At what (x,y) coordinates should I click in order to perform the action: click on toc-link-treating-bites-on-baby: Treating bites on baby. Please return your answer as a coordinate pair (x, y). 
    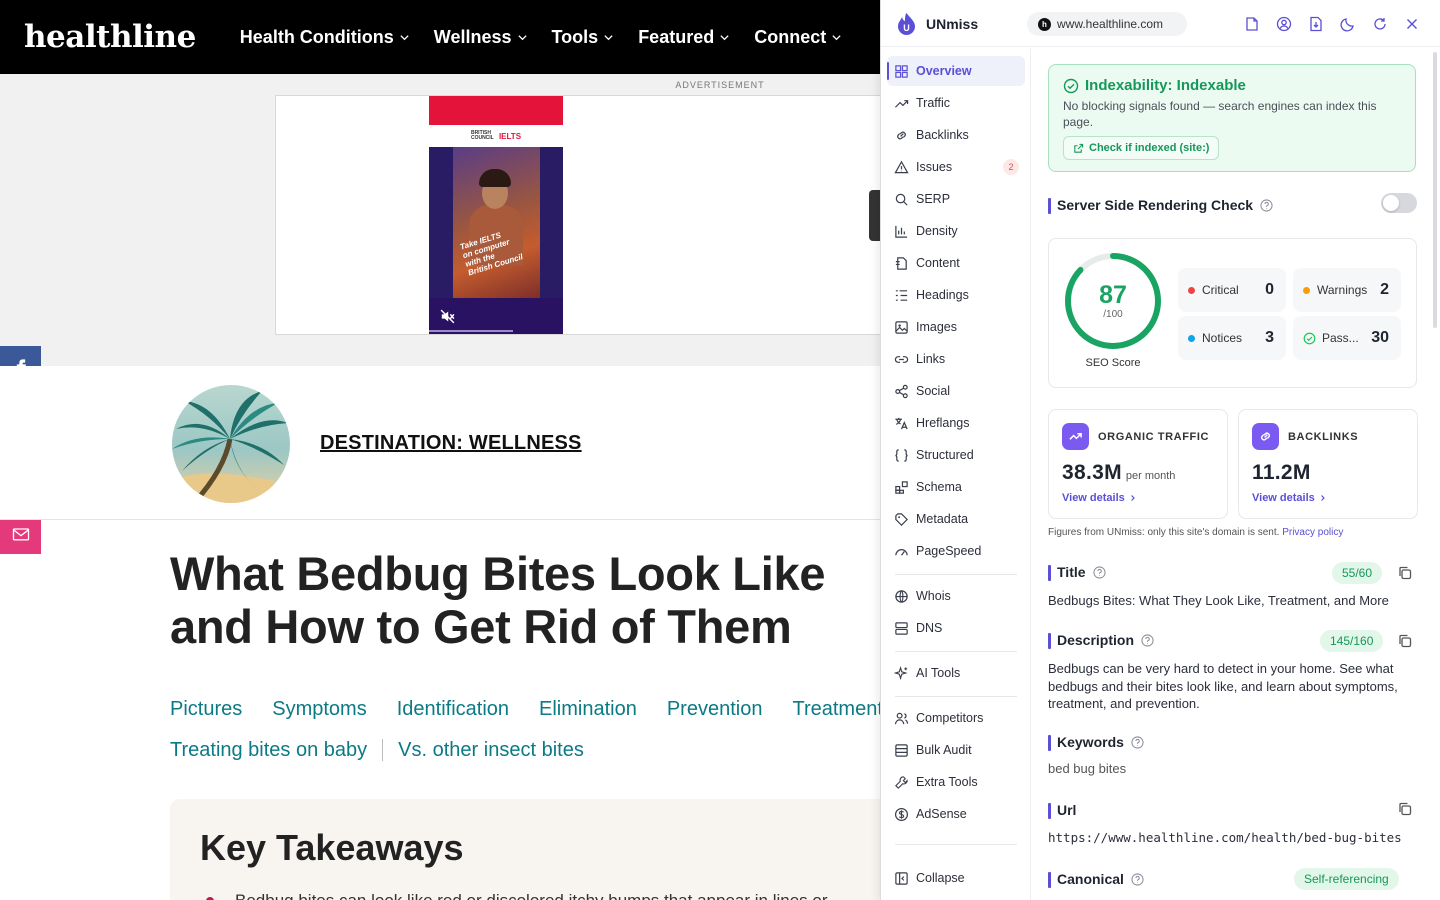
    Looking at the image, I should click on (268, 750).